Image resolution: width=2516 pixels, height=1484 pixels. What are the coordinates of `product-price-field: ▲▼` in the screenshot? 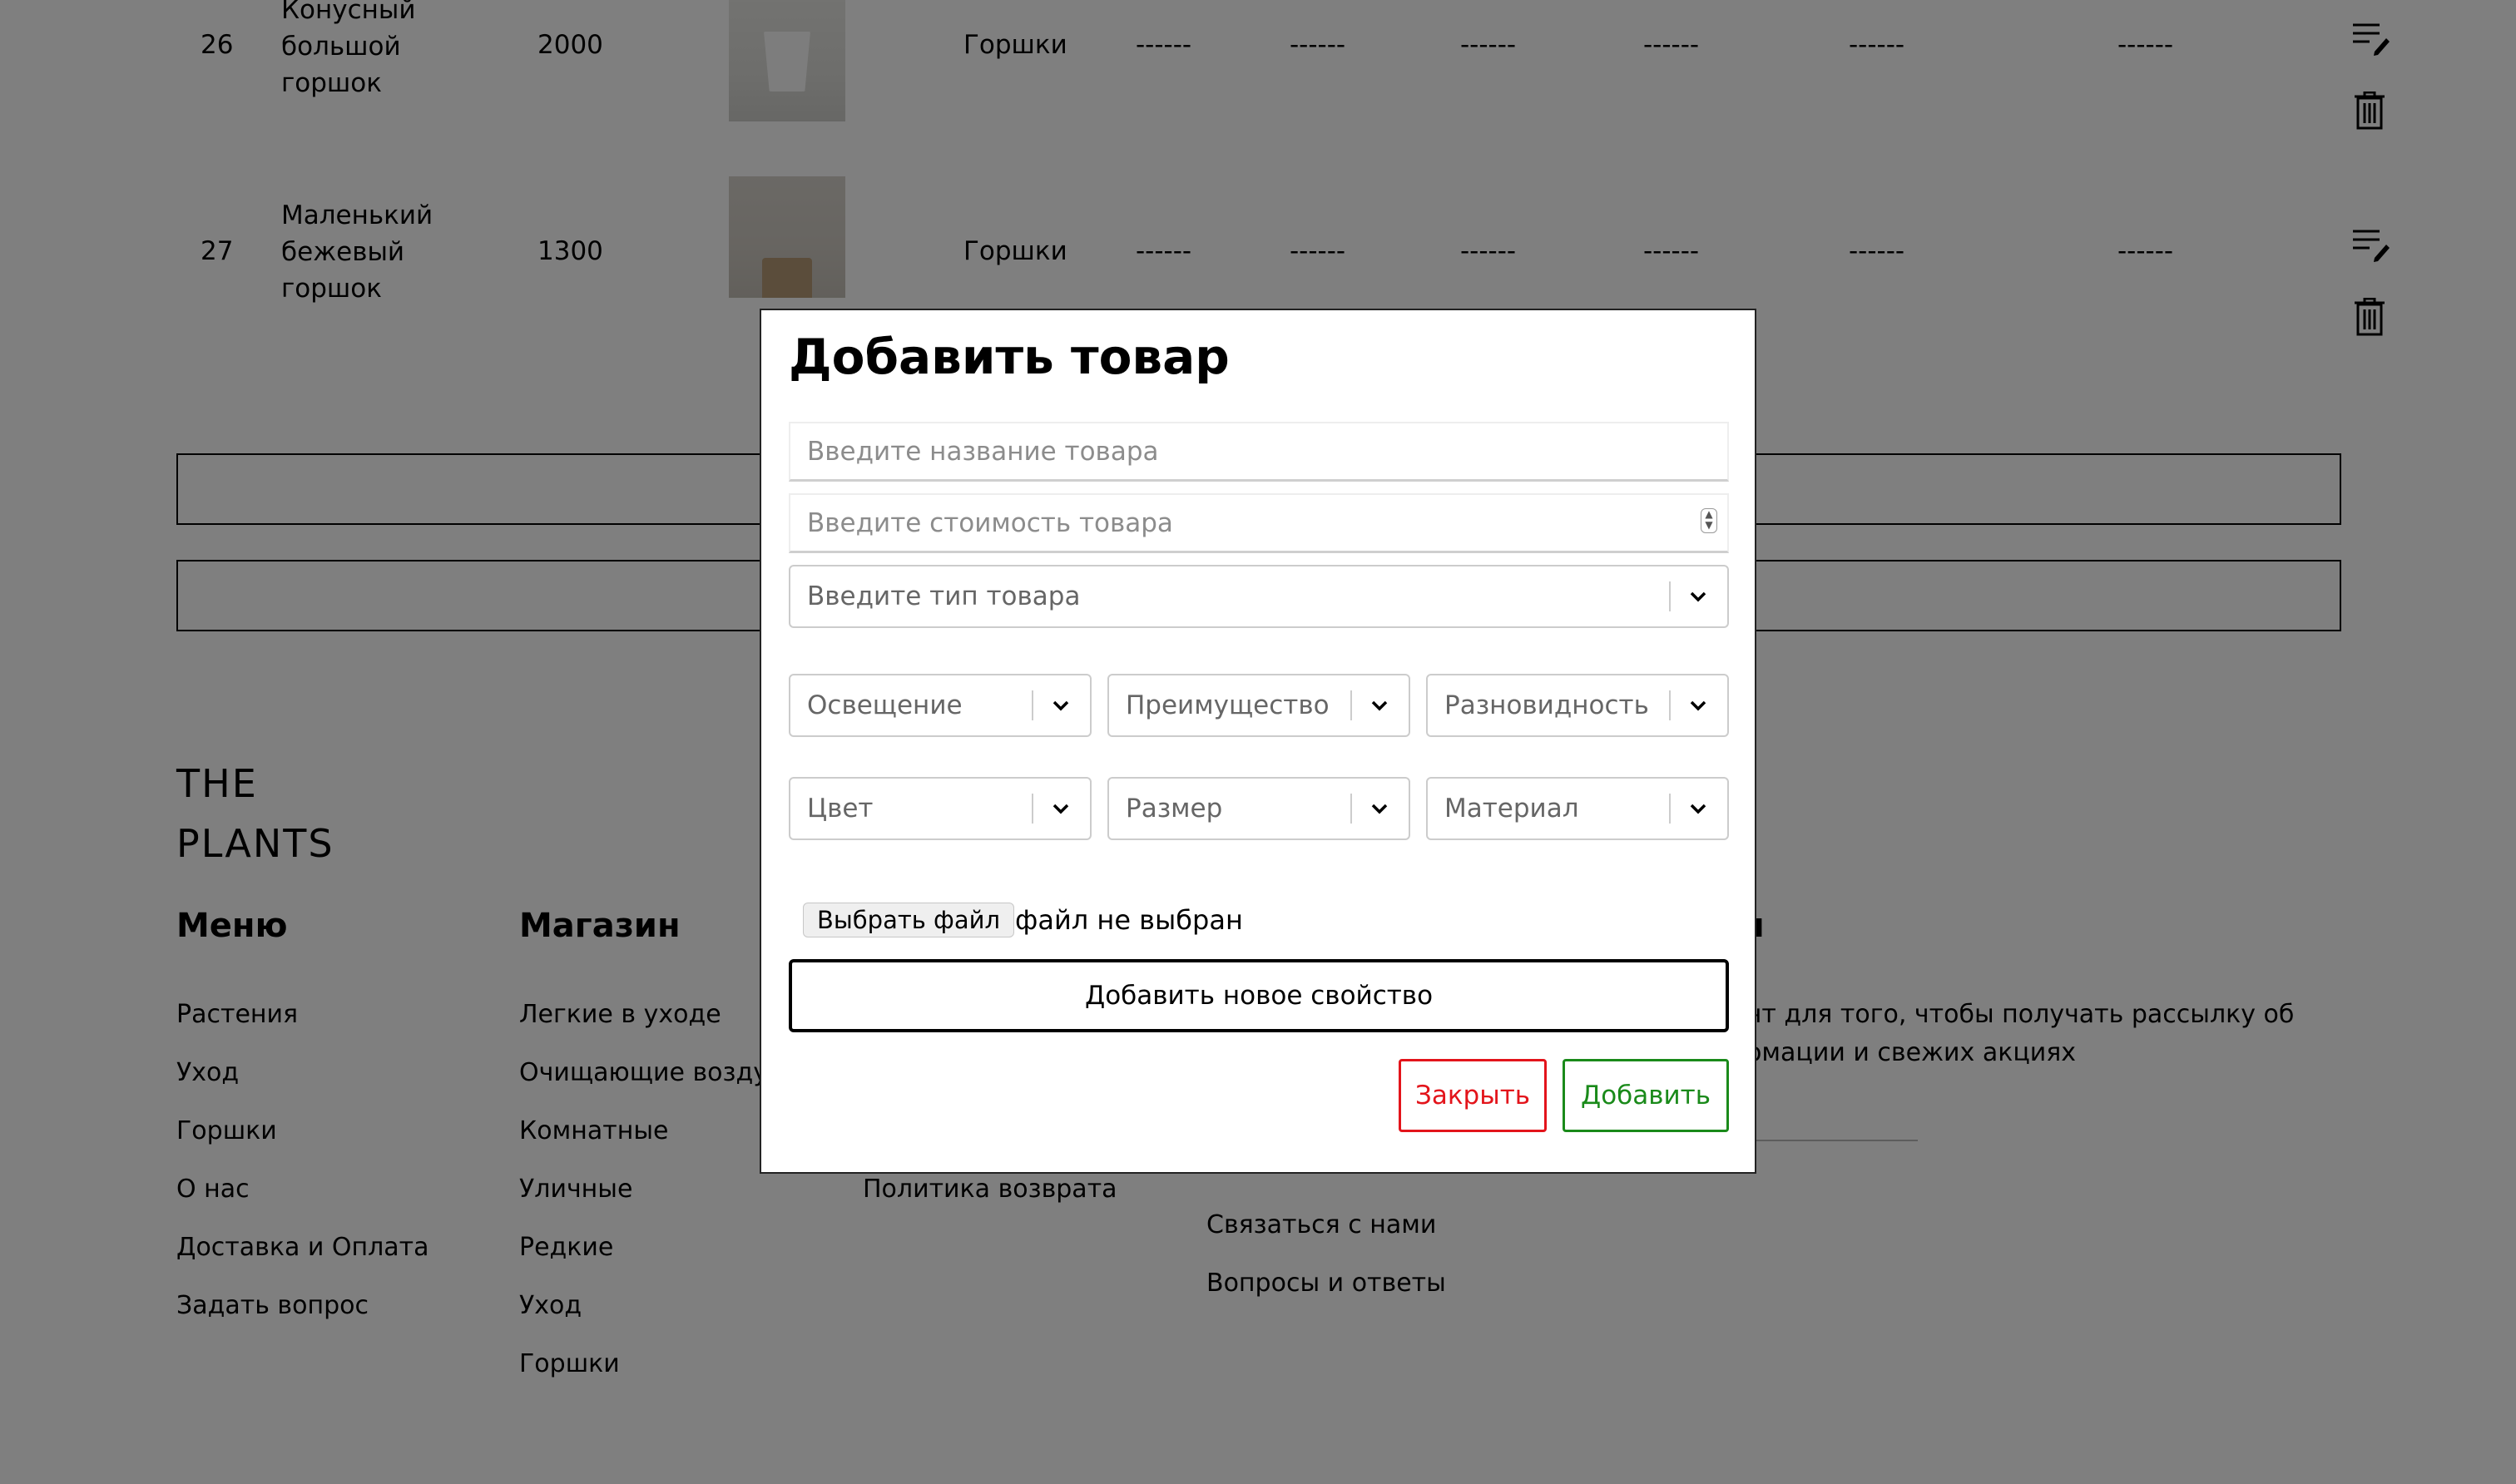 It's located at (1259, 523).